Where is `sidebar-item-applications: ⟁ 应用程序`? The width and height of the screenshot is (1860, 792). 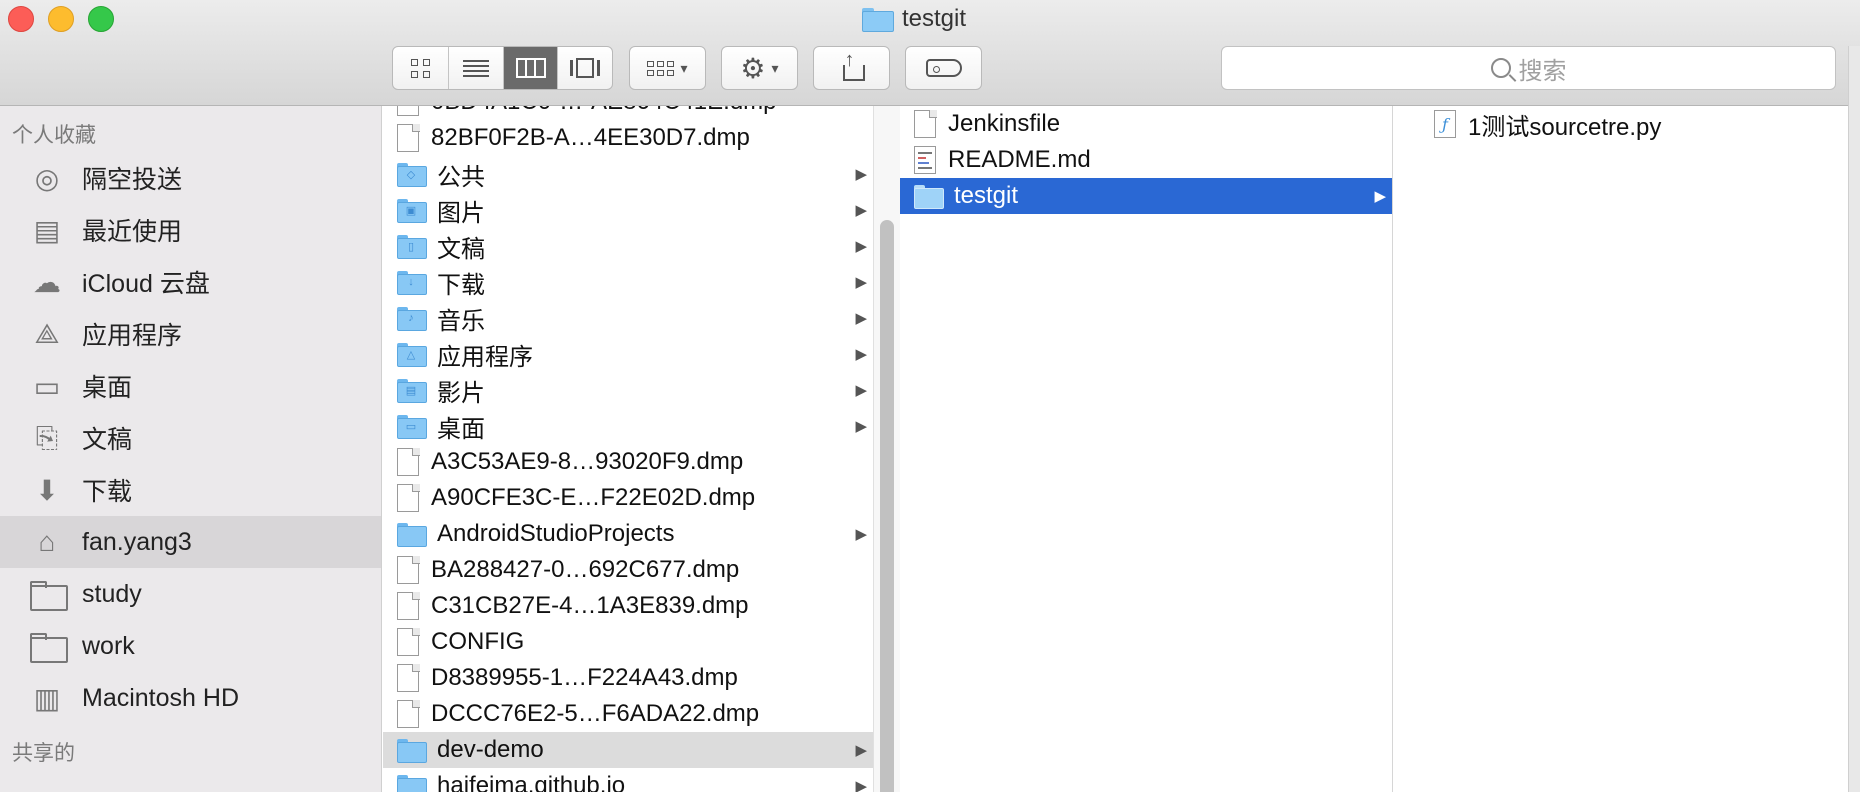
sidebar-item-applications: ⟁ 应用程序 is located at coordinates (190, 334).